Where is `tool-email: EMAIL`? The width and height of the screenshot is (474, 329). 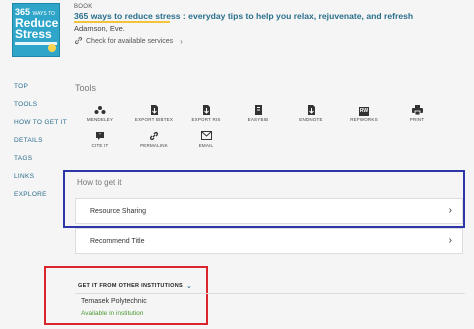 tool-email: EMAIL is located at coordinates (206, 139).